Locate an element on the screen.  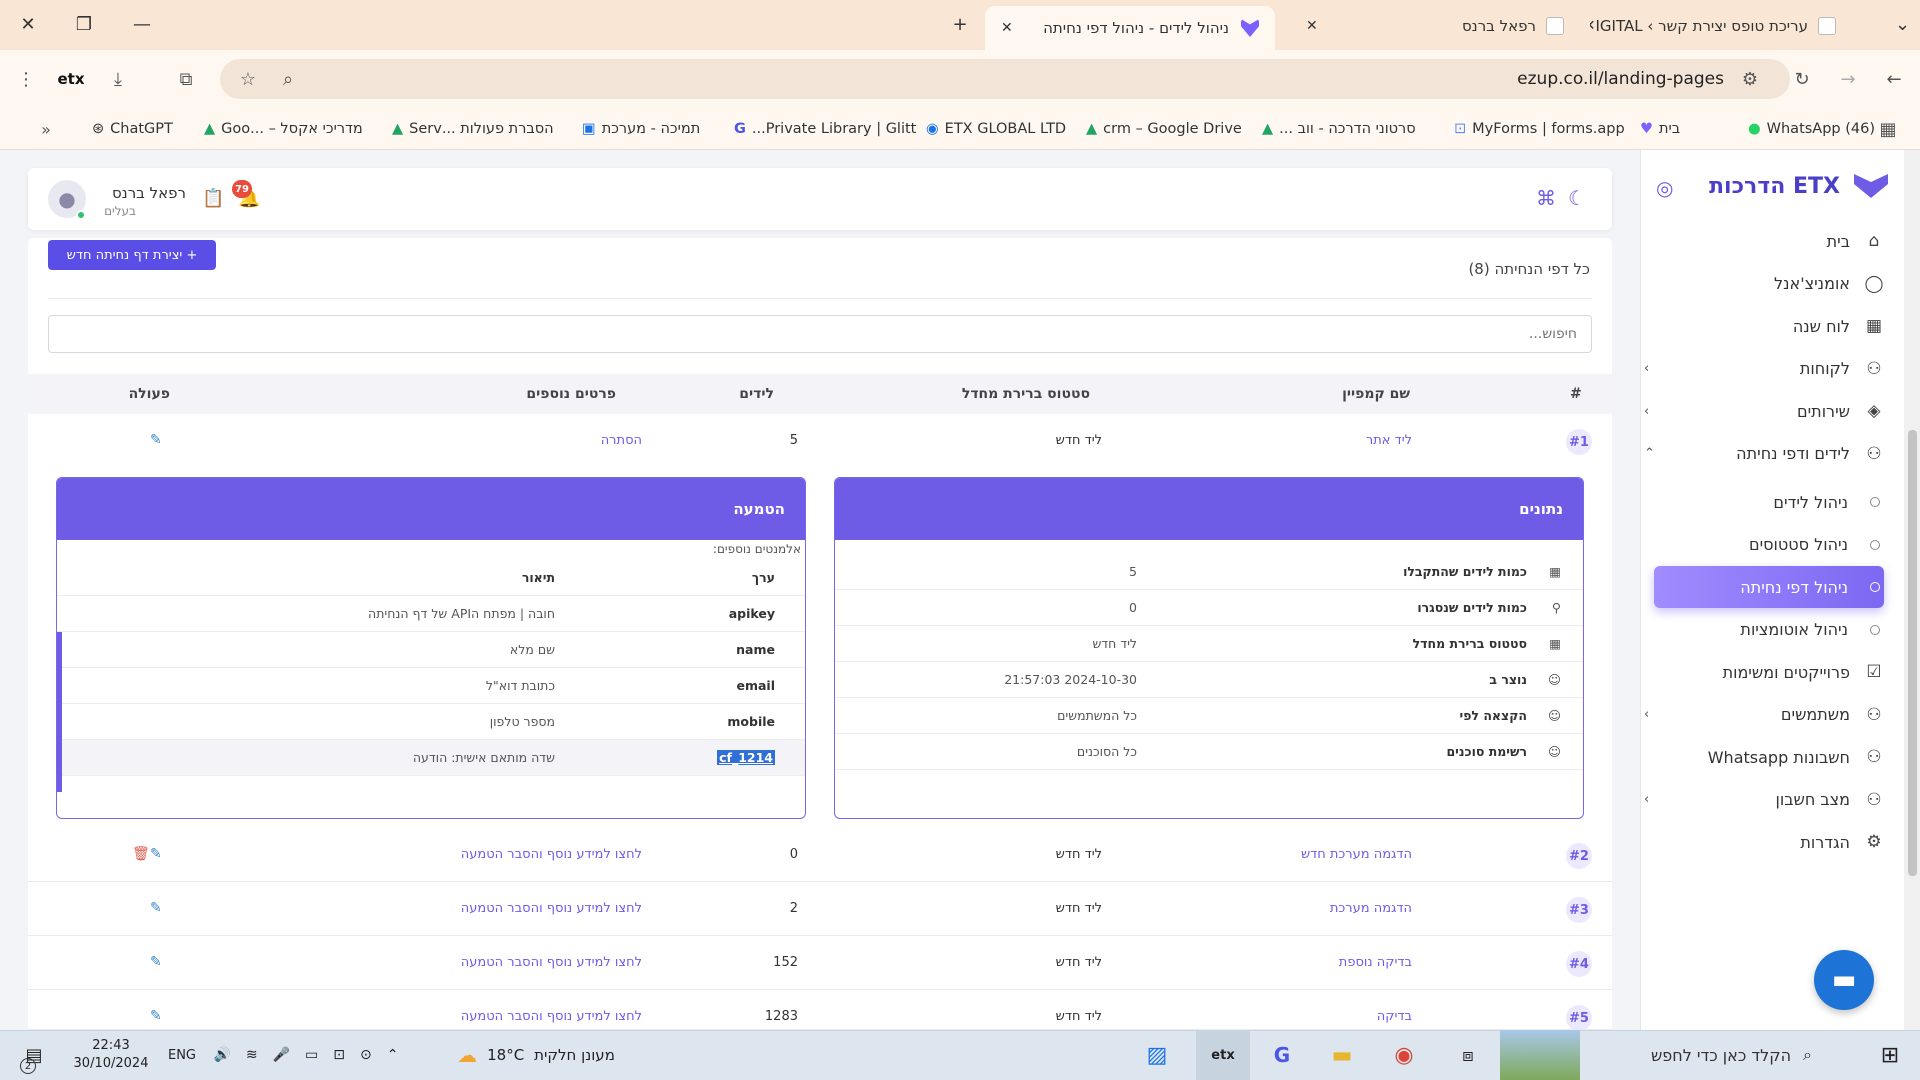
star-icon: ☆ is located at coordinates (248, 79).